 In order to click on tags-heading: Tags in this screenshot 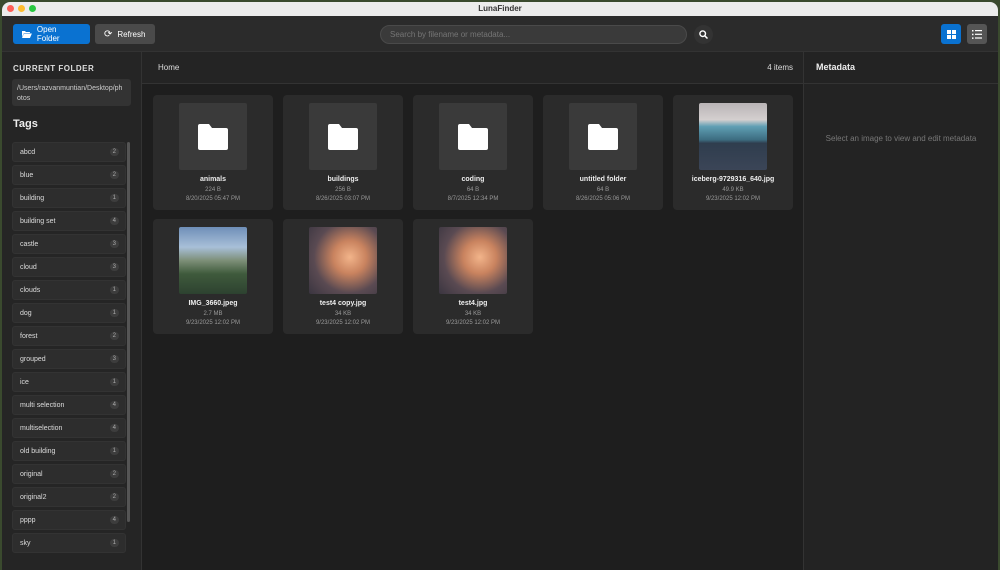, I will do `click(25, 124)`.